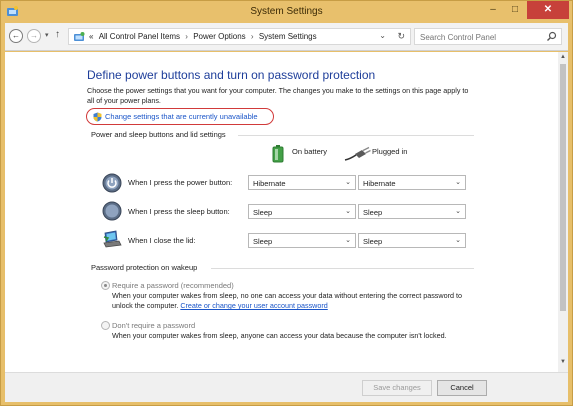 Image resolution: width=573 pixels, height=406 pixels. What do you see at coordinates (97, 117) in the screenshot?
I see `shield-icon` at bounding box center [97, 117].